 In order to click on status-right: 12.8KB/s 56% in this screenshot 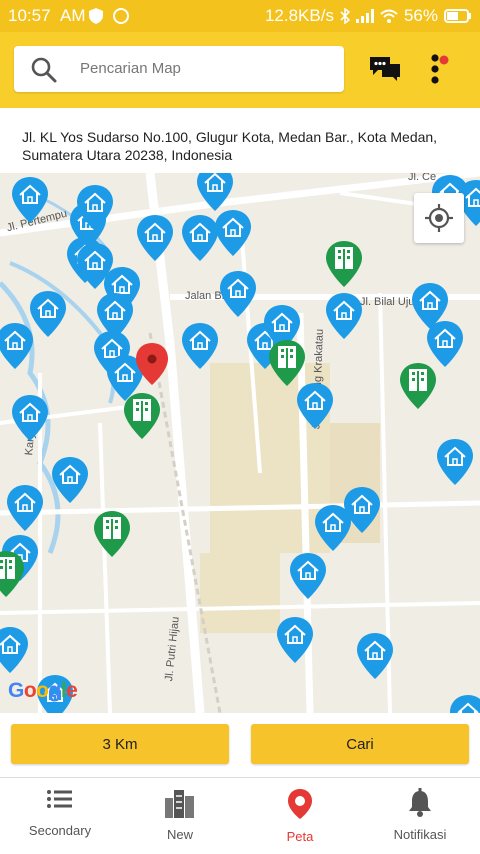, I will do `click(368, 16)`.